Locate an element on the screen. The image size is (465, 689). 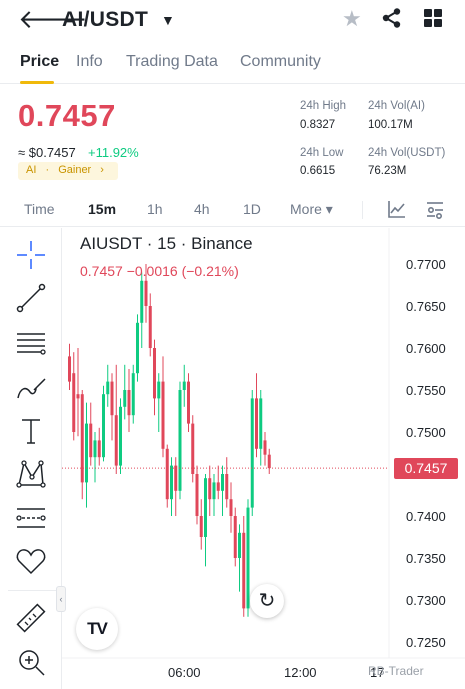
fib-retracement-tool is located at coordinates (31, 343).